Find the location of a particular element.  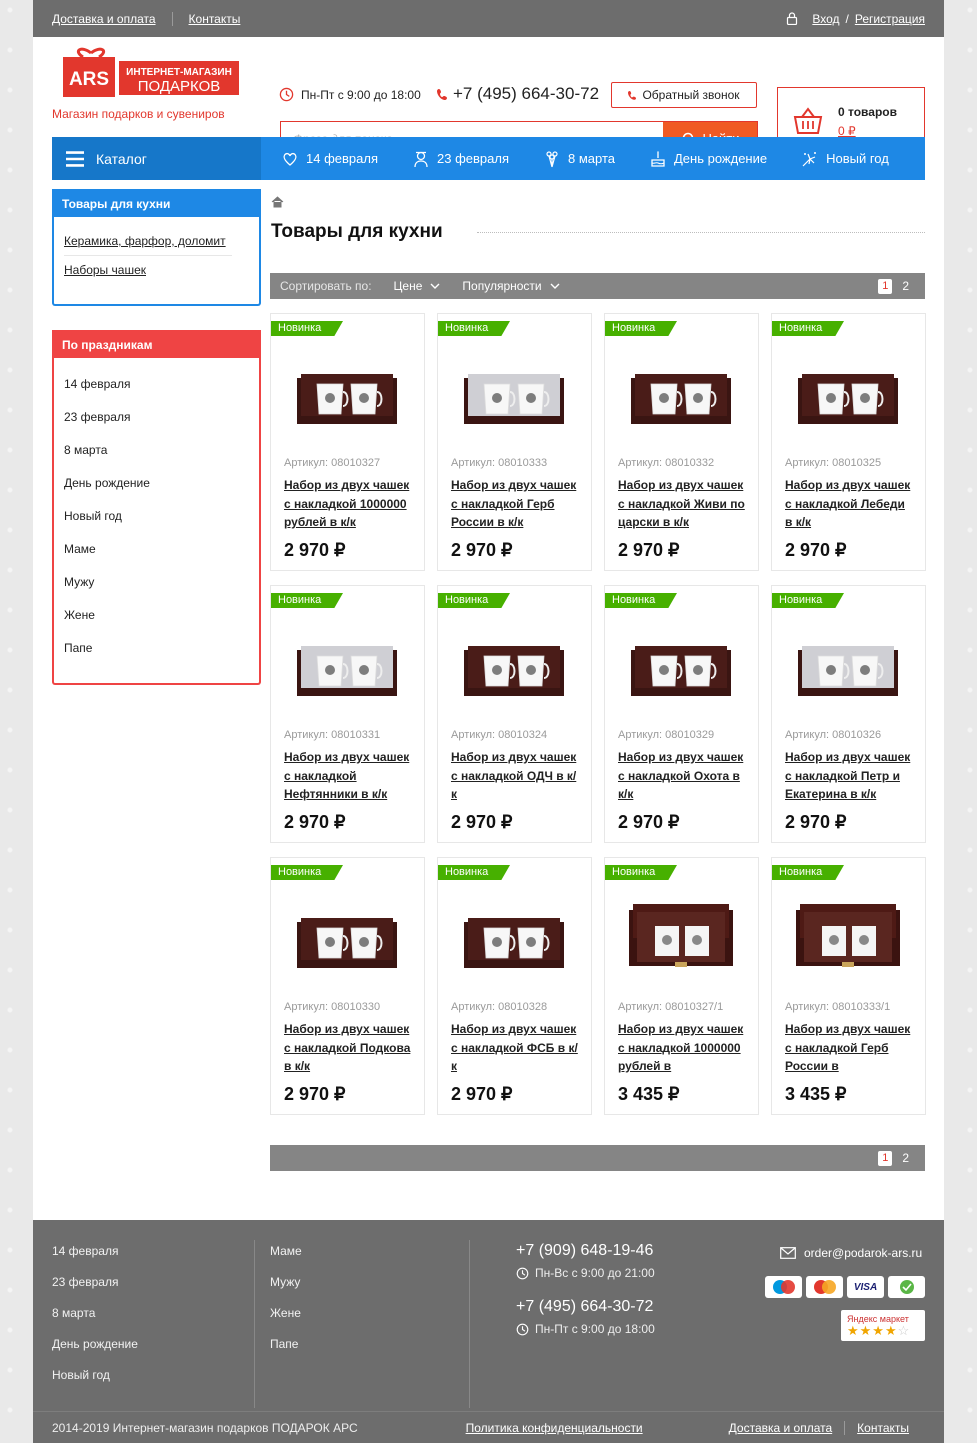

footer-link: Маме is located at coordinates (286, 1251).